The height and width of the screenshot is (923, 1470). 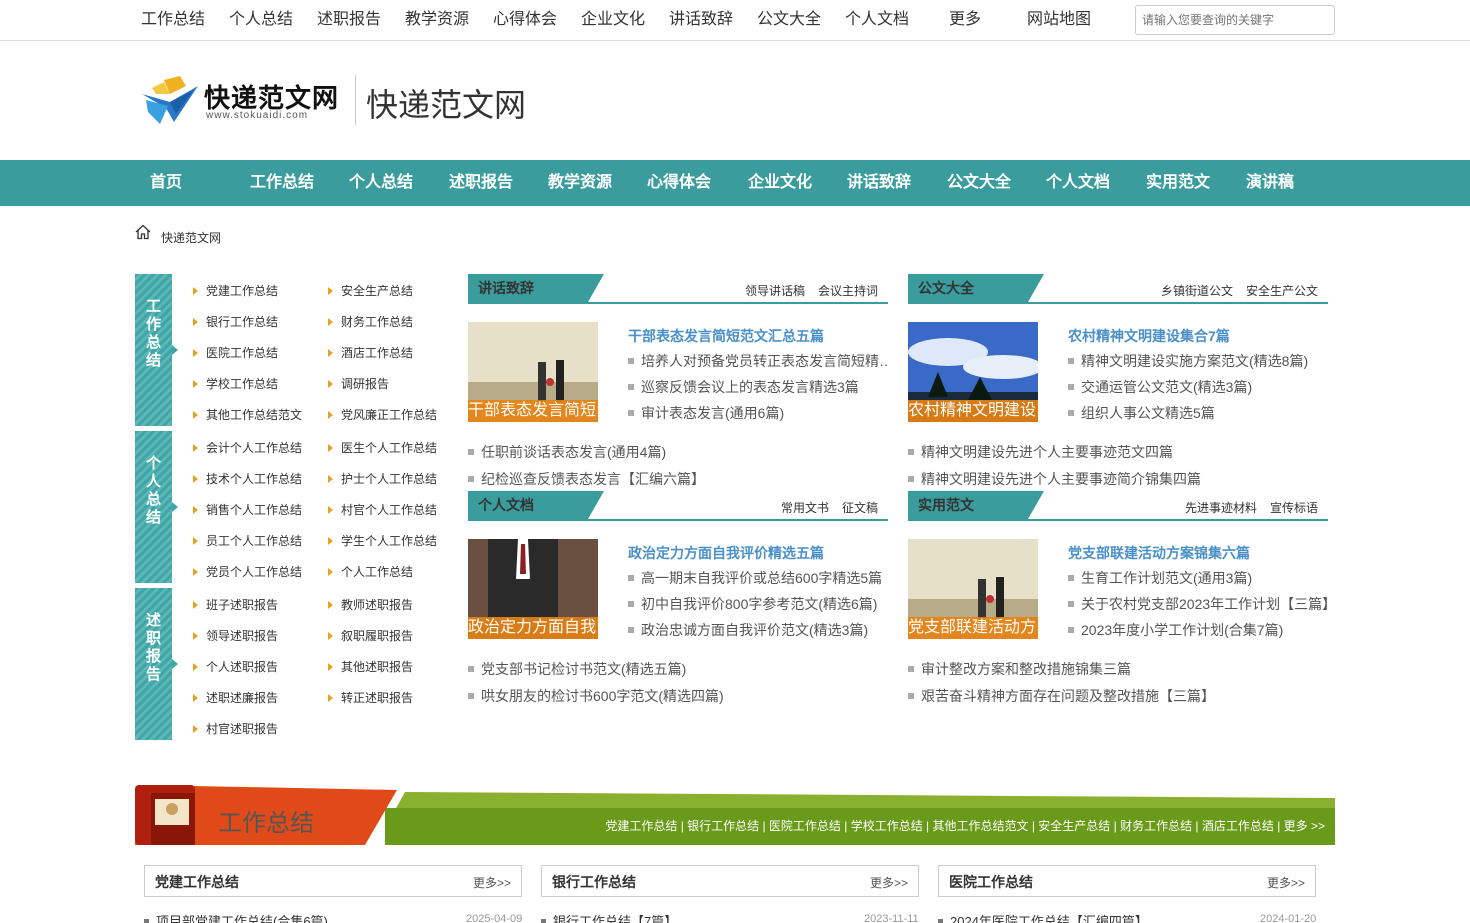 What do you see at coordinates (382, 478) in the screenshot?
I see `category-link: 护士个人工作总结` at bounding box center [382, 478].